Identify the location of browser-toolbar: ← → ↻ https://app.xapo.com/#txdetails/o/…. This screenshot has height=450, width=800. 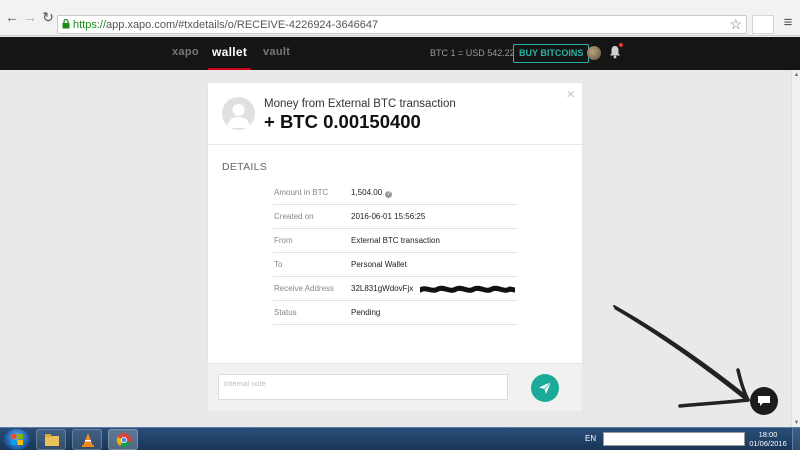
(400, 18).